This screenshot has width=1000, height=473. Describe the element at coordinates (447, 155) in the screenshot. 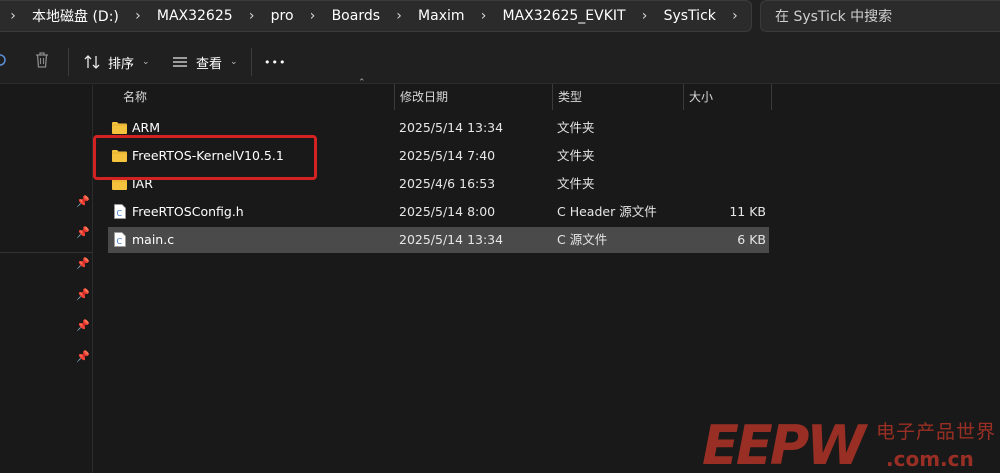

I see `file-date: 2025/5/14 7:40` at that location.